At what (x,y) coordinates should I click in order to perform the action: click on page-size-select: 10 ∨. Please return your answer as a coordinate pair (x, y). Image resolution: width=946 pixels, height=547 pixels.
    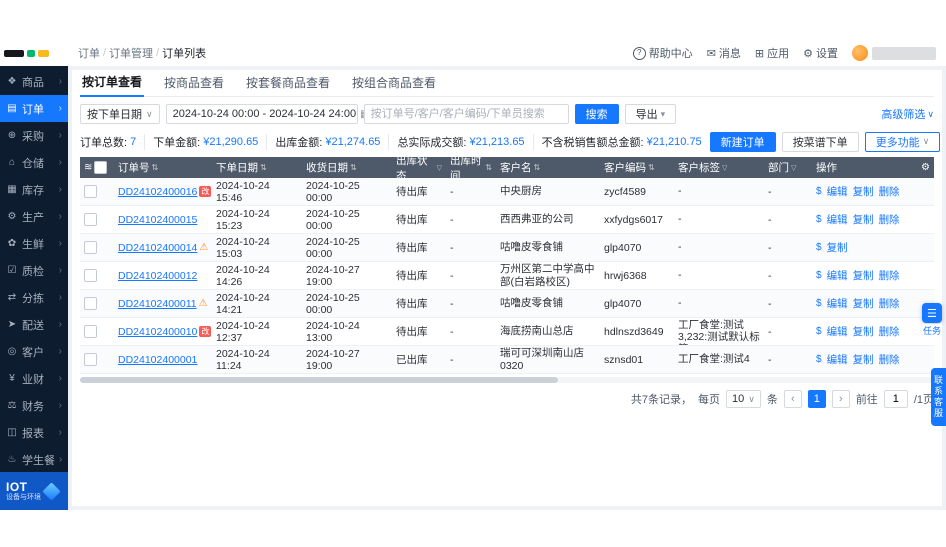
    Looking at the image, I should click on (743, 399).